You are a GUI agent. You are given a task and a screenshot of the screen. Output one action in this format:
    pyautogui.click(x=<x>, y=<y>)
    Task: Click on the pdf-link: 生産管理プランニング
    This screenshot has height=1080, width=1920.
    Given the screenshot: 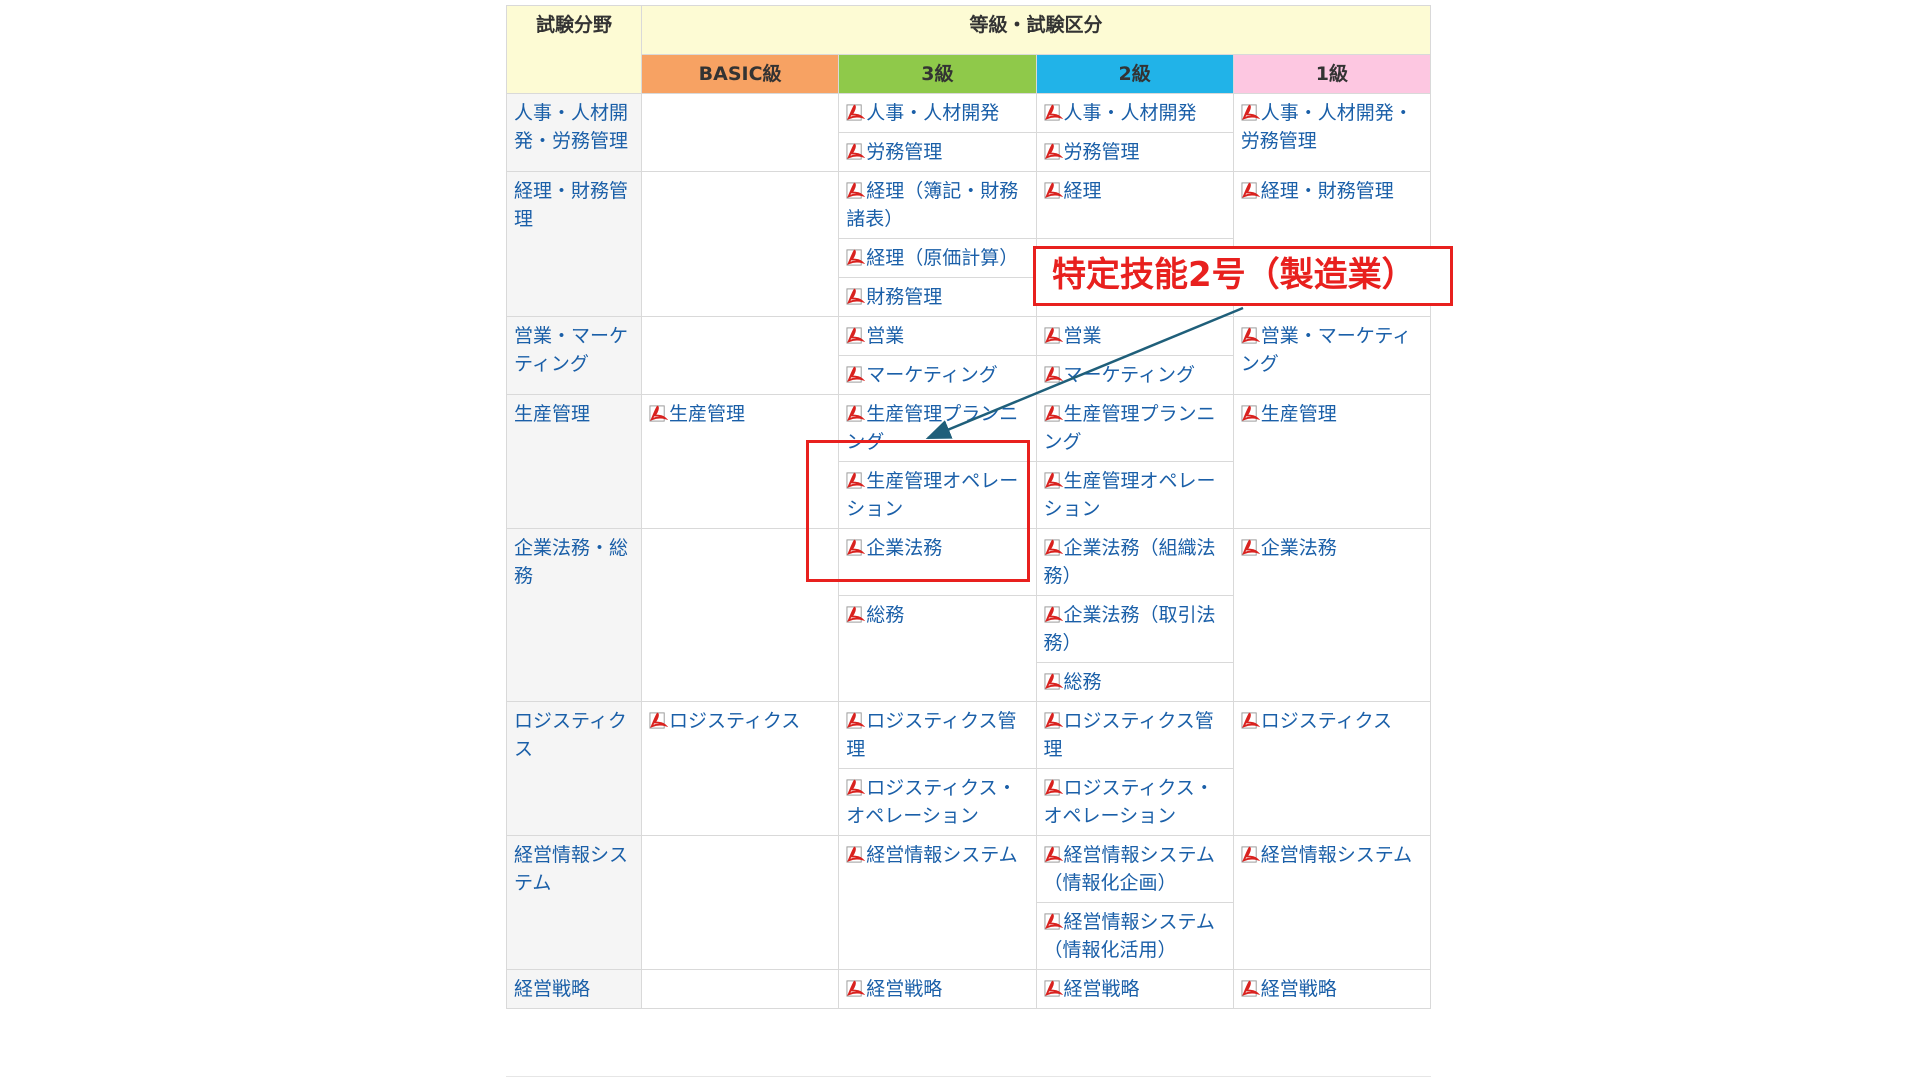 What is the action you would take?
    pyautogui.click(x=1130, y=428)
    